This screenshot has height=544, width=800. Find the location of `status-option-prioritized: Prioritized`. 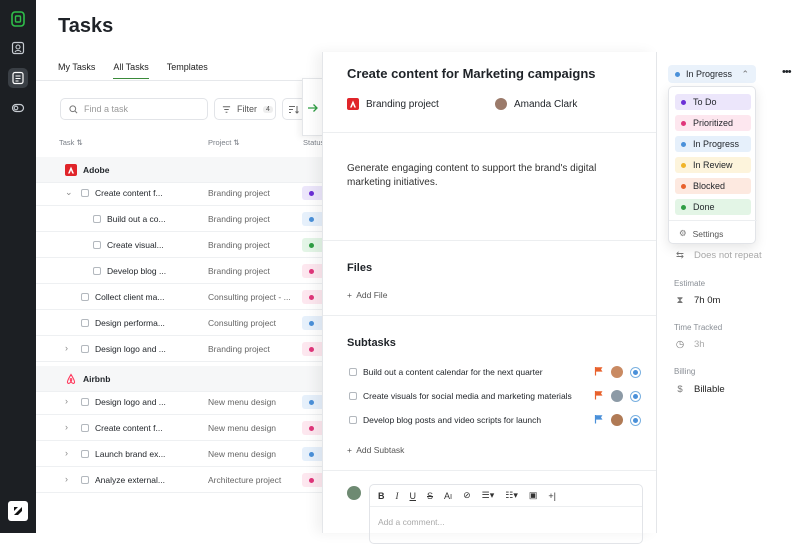

status-option-prioritized: Prioritized is located at coordinates (713, 123).